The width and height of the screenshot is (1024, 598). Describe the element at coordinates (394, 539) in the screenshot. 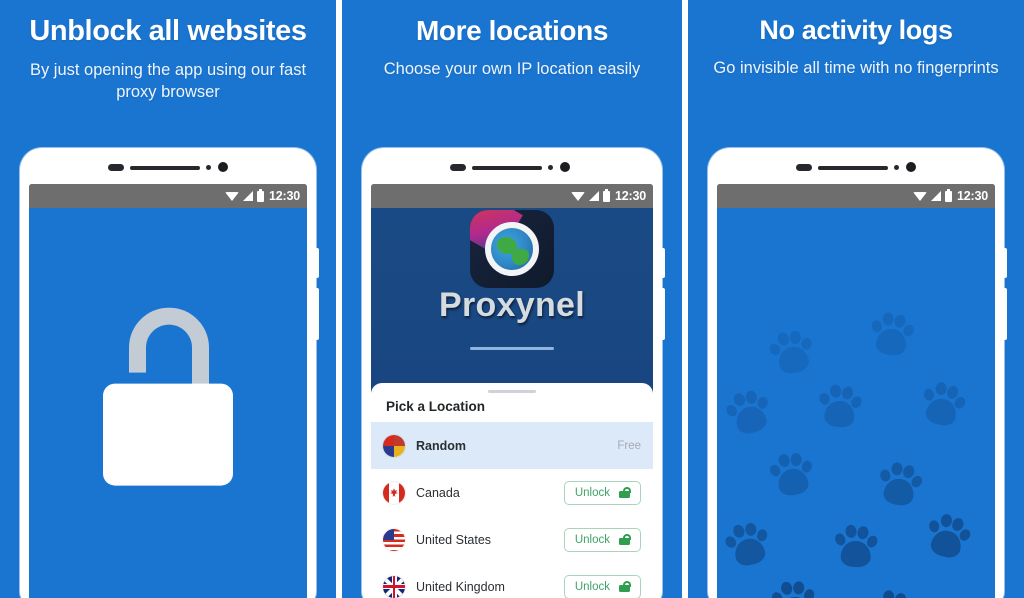

I see `usa-flag-icon` at that location.